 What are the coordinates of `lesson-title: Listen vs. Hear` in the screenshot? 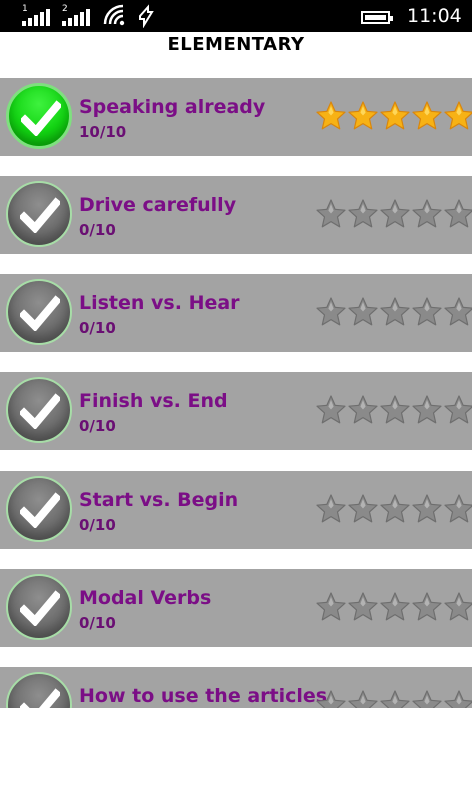 It's located at (159, 303).